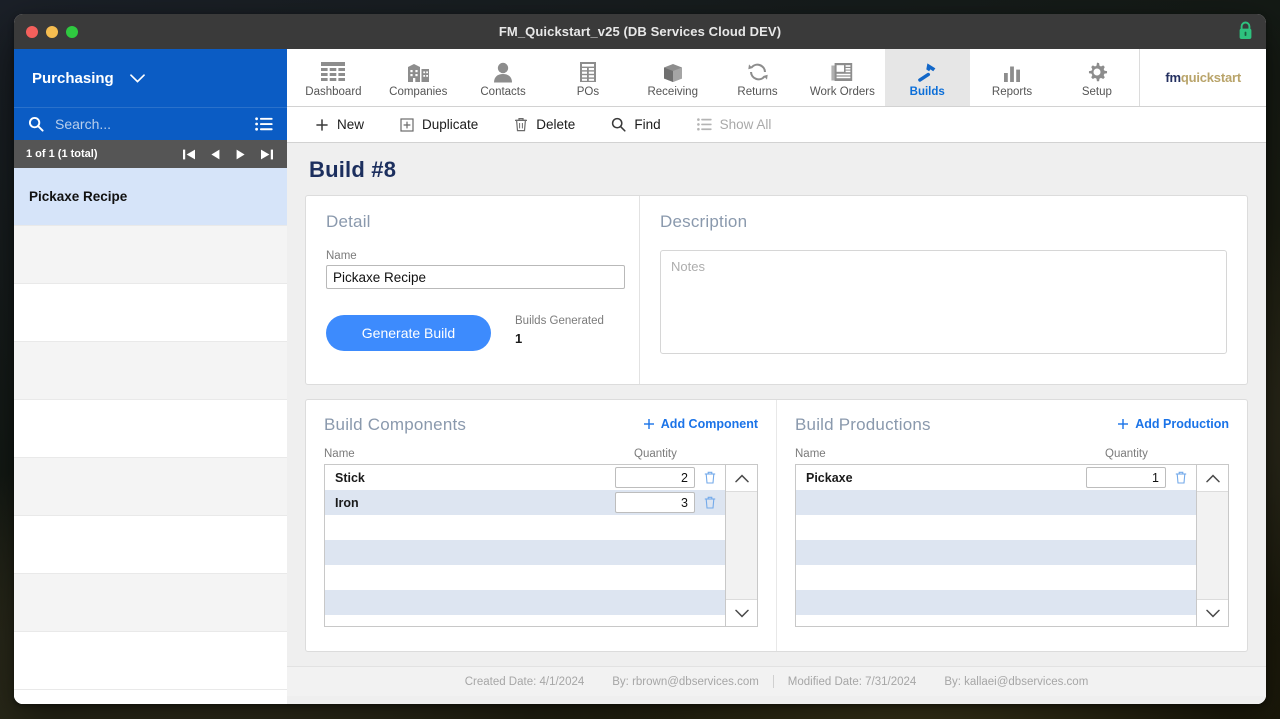  What do you see at coordinates (348, 221) in the screenshot?
I see `detail-heading: Detail` at bounding box center [348, 221].